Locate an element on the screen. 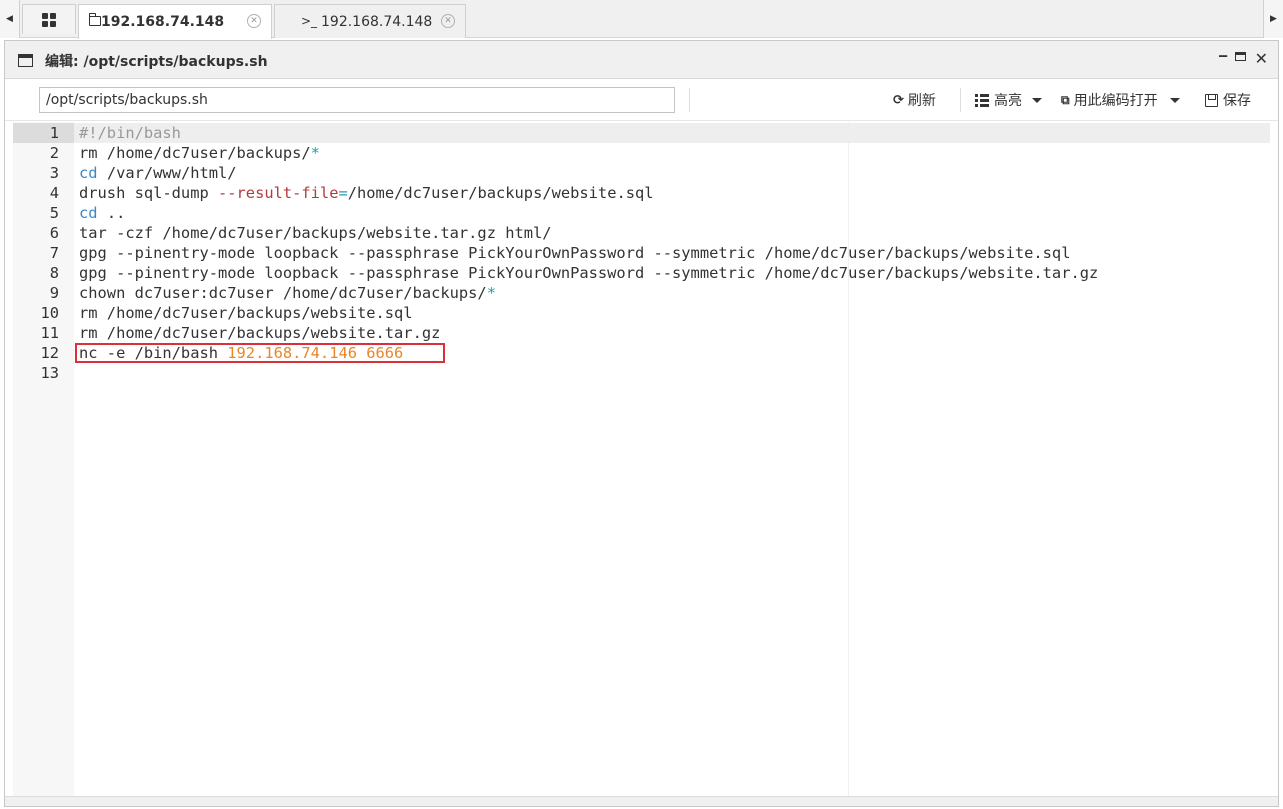 Image resolution: width=1283 pixels, height=809 pixels. line-number: 7 is located at coordinates (54, 253).